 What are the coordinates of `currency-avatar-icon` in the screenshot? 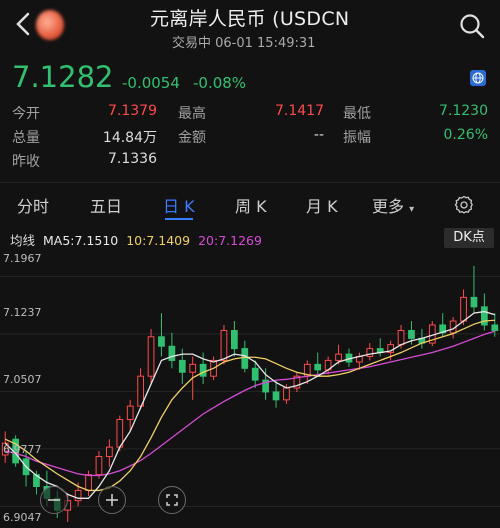 It's located at (50, 25).